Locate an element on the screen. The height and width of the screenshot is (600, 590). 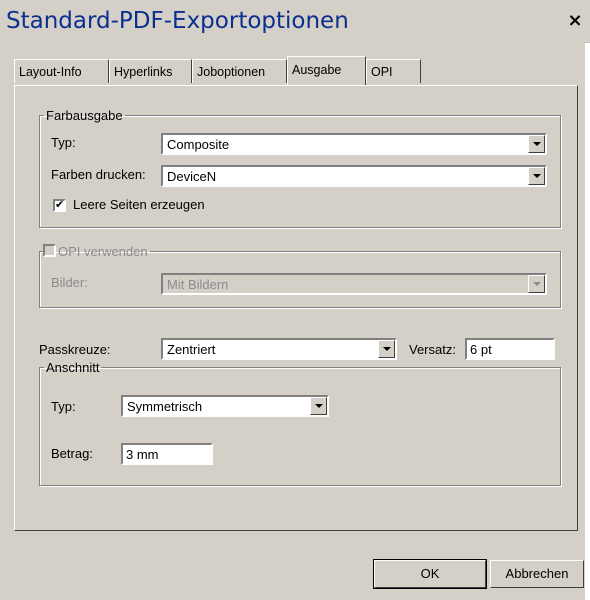
bilder-value: Mit Bildern is located at coordinates (198, 284).